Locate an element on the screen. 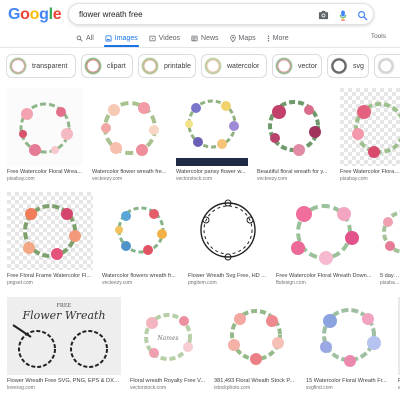 This screenshot has height=400, width=400. tab-label: More is located at coordinates (280, 38).